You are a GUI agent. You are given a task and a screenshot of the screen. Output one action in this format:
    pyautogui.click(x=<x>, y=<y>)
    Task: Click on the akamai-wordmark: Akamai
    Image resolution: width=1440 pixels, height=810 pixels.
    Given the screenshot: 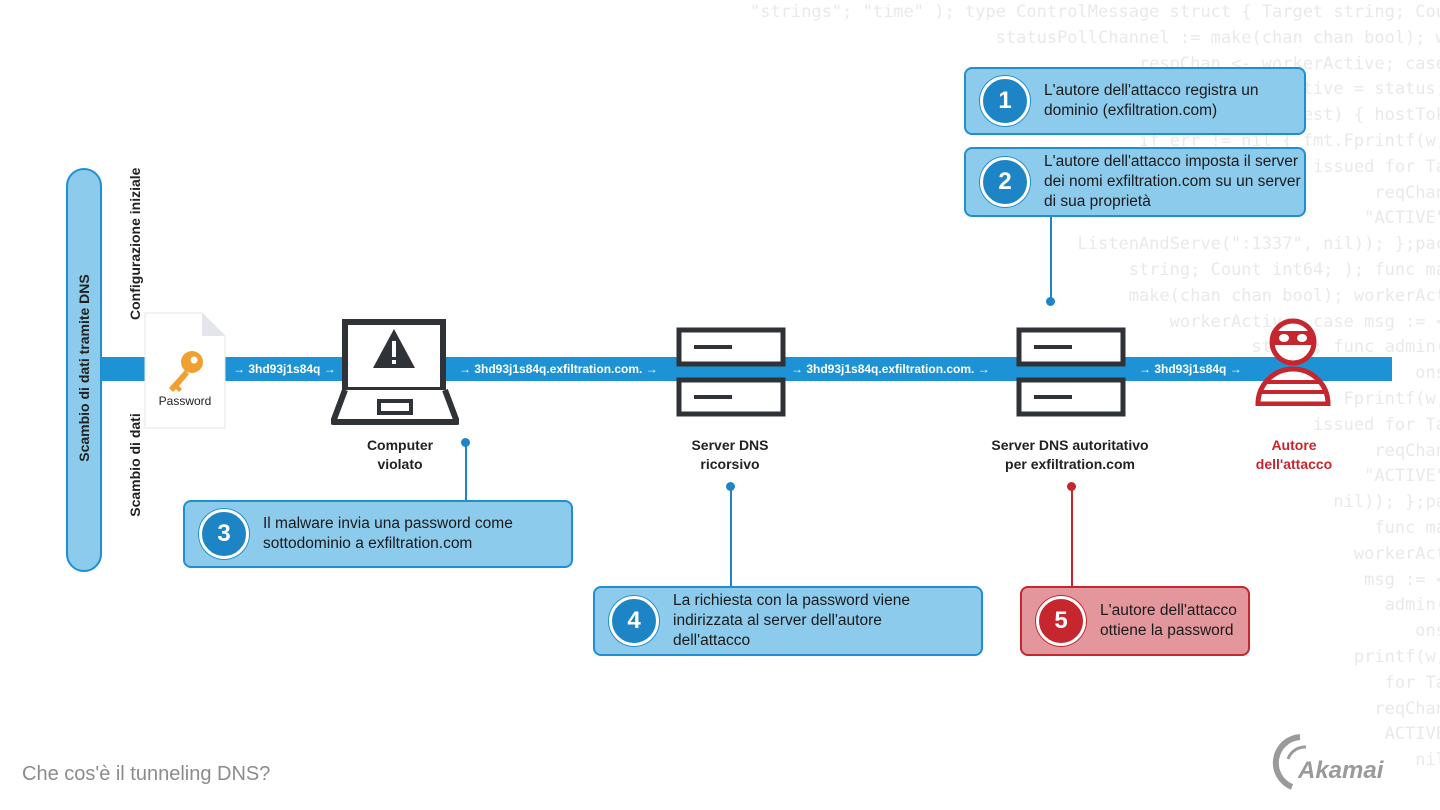 What is the action you would take?
    pyautogui.click(x=1341, y=770)
    